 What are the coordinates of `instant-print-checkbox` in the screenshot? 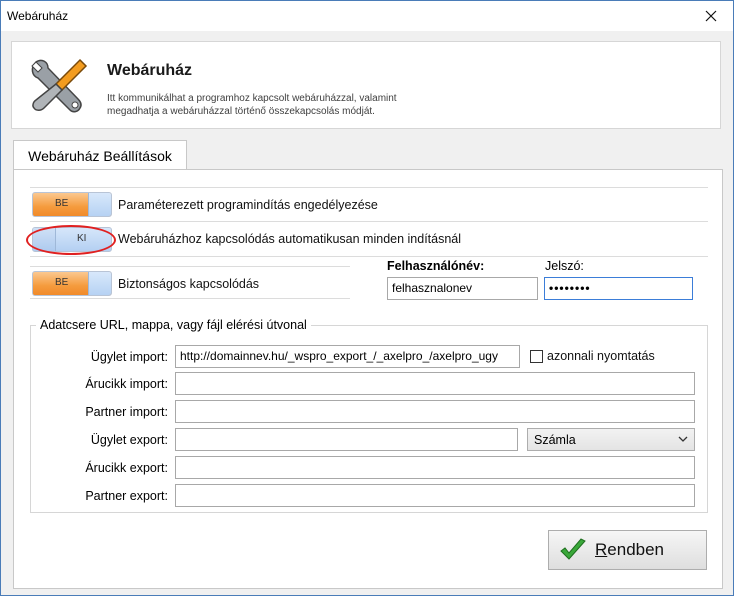 It's located at (536, 356).